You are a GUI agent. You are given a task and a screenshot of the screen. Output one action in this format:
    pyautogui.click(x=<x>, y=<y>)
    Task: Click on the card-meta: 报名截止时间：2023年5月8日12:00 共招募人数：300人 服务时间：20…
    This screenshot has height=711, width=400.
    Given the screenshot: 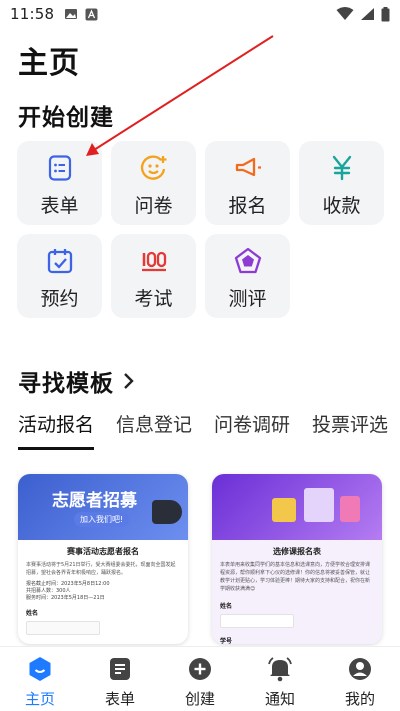 What is the action you would take?
    pyautogui.click(x=103, y=591)
    